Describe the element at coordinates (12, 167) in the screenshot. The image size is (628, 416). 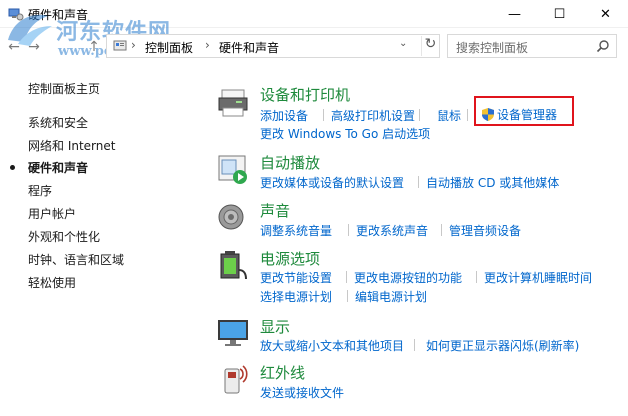
I see `active-bullet` at that location.